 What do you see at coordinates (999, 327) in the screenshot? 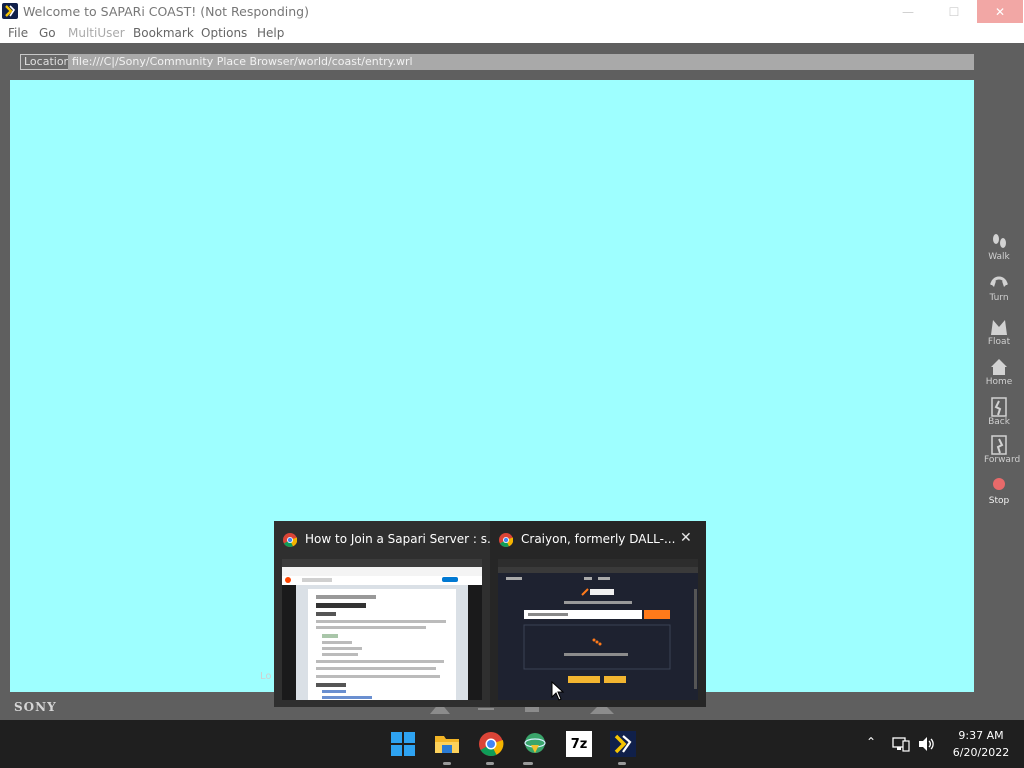
I see `float-icon` at bounding box center [999, 327].